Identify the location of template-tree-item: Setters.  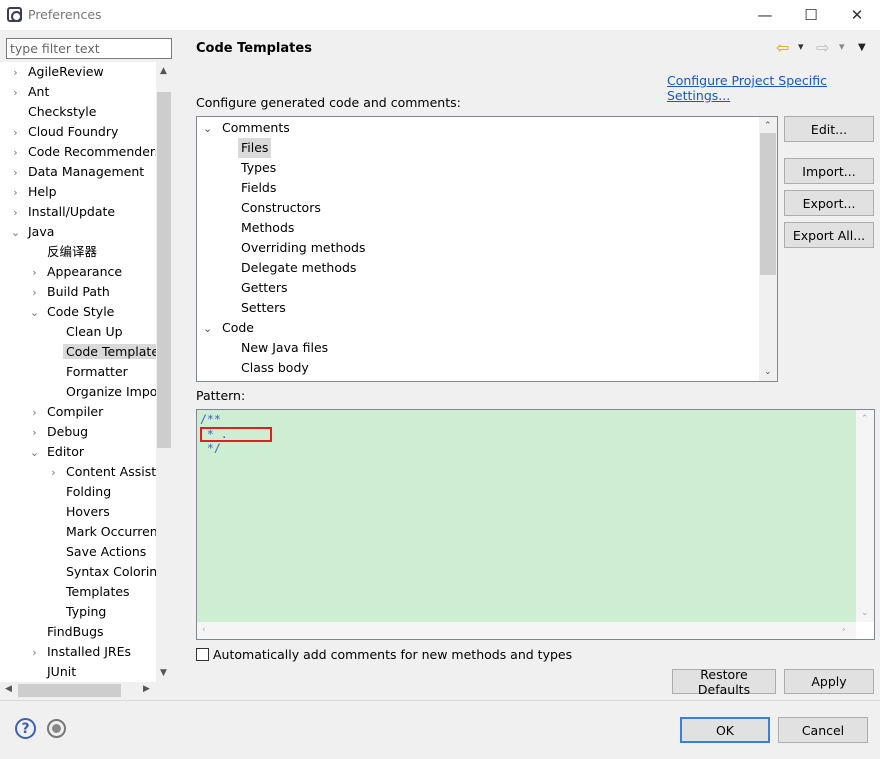
(263, 308).